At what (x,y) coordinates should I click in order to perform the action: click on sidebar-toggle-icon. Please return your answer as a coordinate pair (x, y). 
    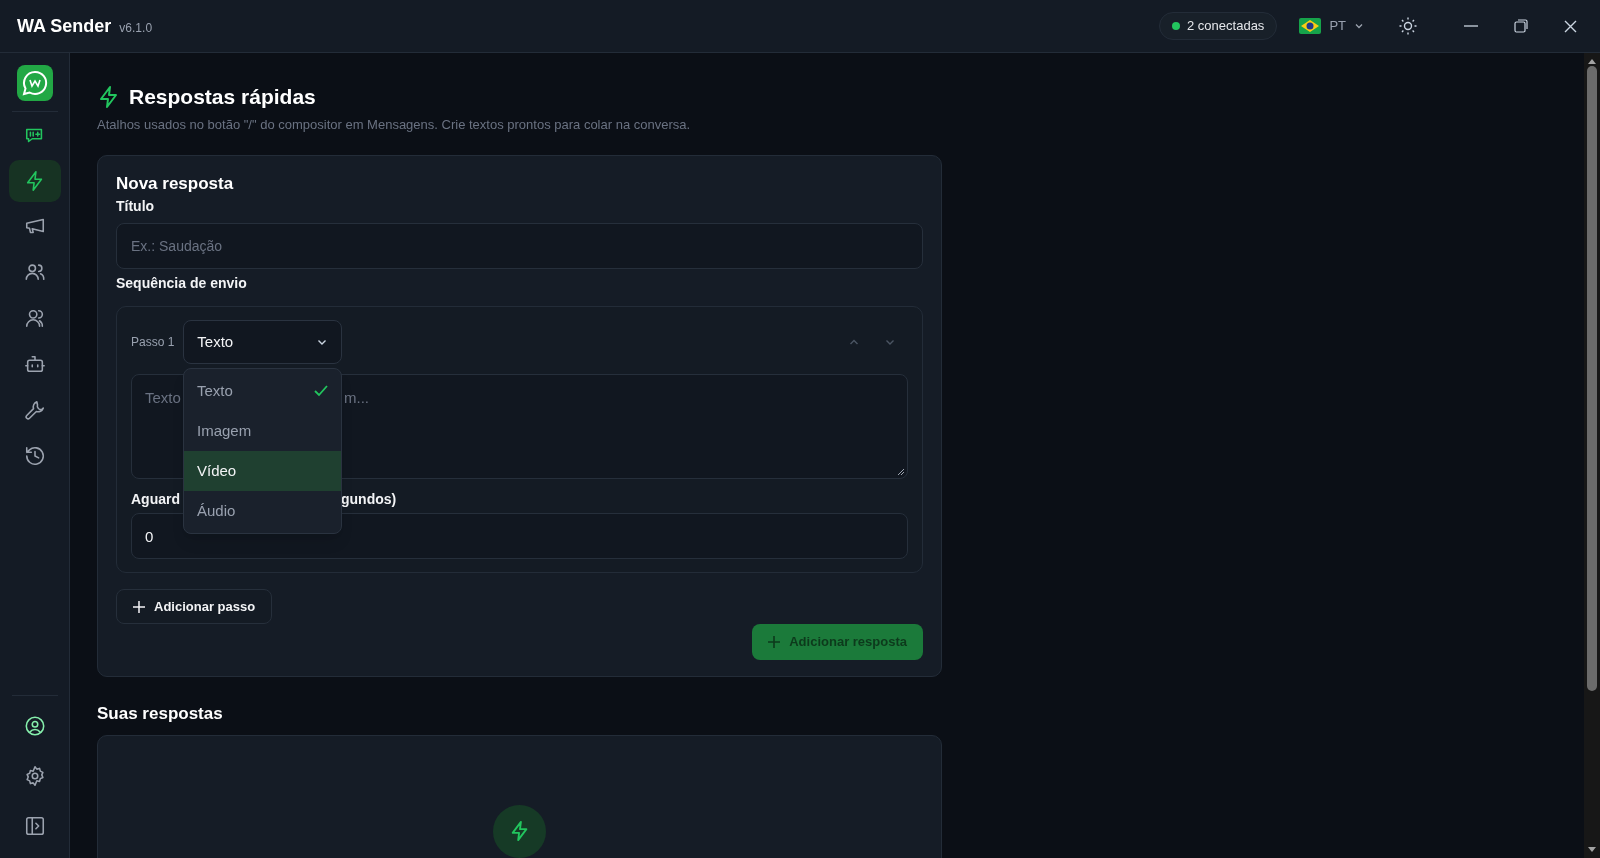
    Looking at the image, I should click on (34, 826).